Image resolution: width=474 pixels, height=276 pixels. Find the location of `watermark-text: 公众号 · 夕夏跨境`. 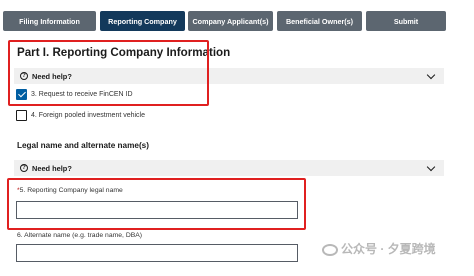

watermark-text: 公众号 · 夕夏跨境 is located at coordinates (388, 249).